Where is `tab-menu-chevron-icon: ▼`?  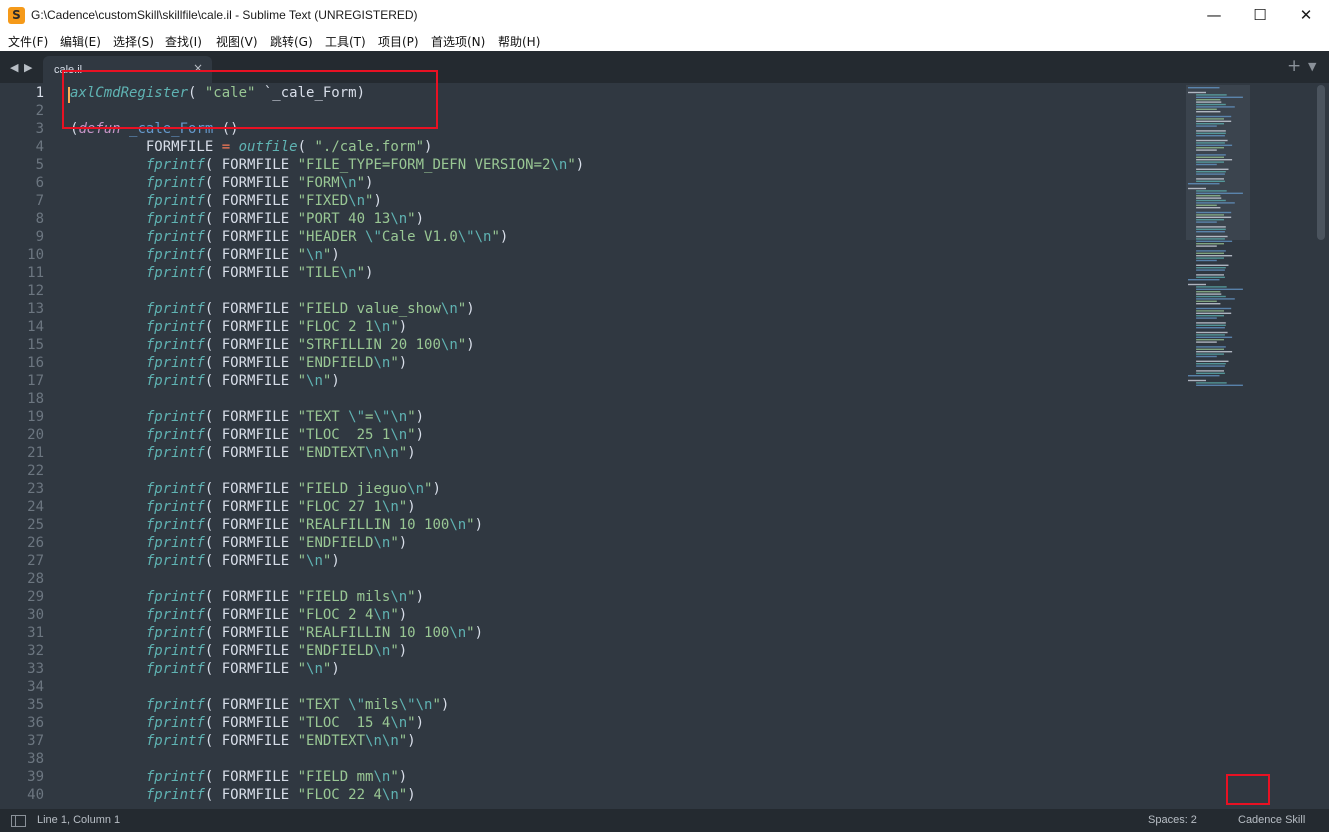
tab-menu-chevron-icon: ▼ is located at coordinates (1312, 66).